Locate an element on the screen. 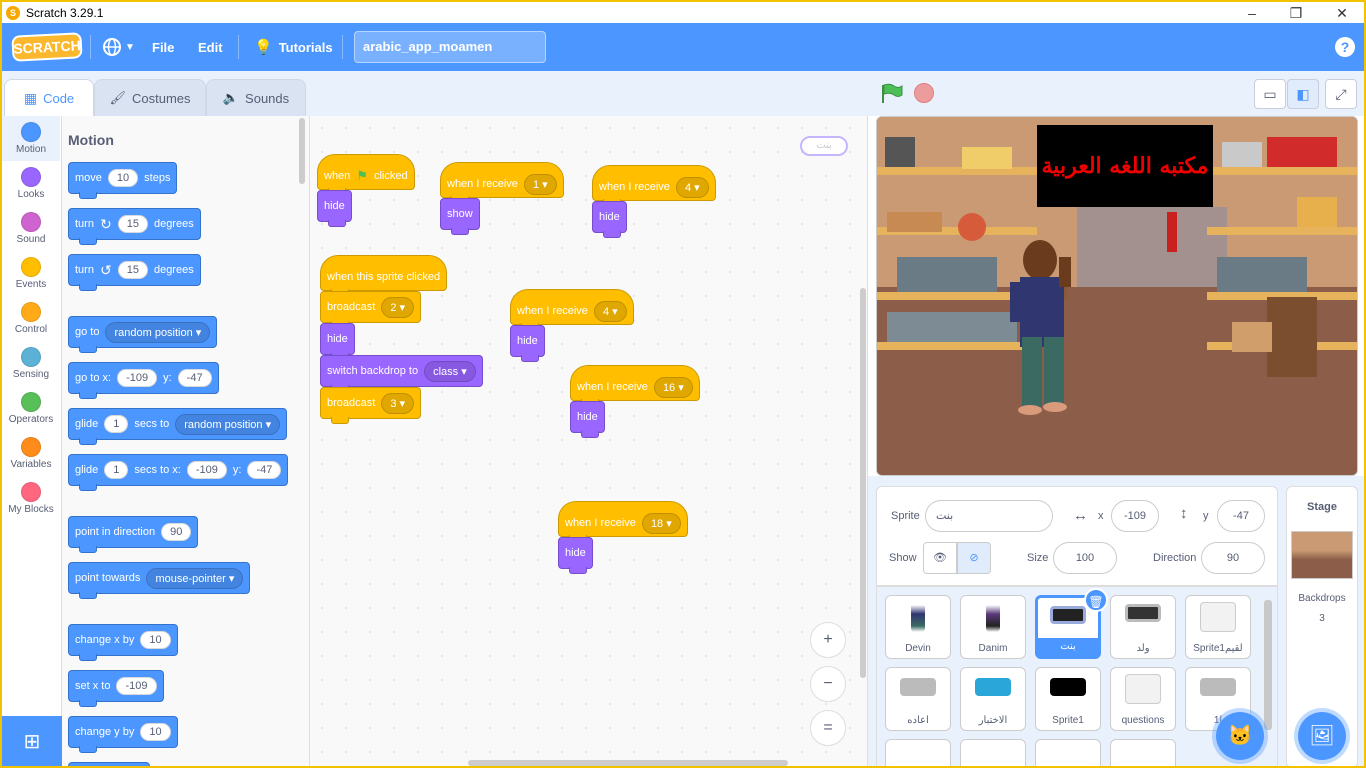 The height and width of the screenshot is (768, 1366). sprite-name-input: بنت is located at coordinates (989, 516).